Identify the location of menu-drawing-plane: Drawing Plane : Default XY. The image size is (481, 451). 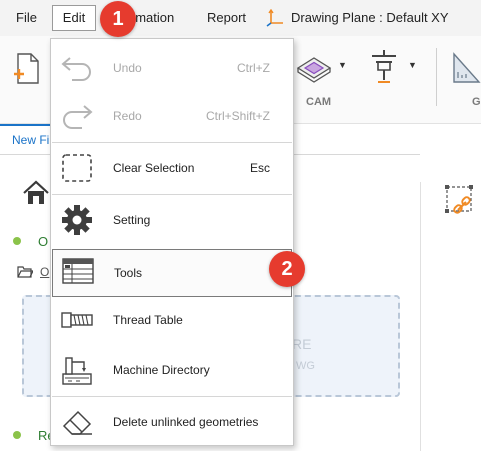
(370, 18).